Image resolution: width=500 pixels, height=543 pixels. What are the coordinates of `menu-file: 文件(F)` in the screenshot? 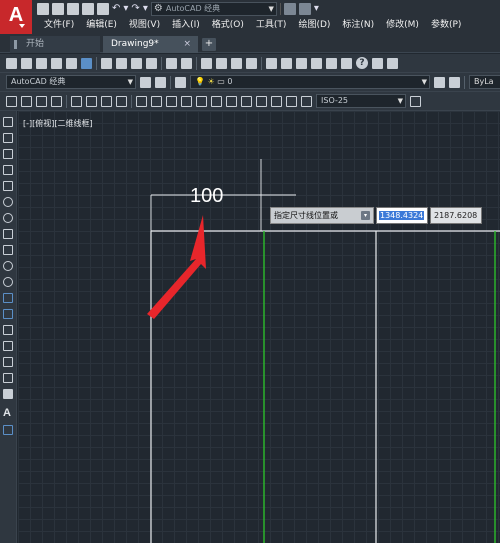 It's located at (57, 25).